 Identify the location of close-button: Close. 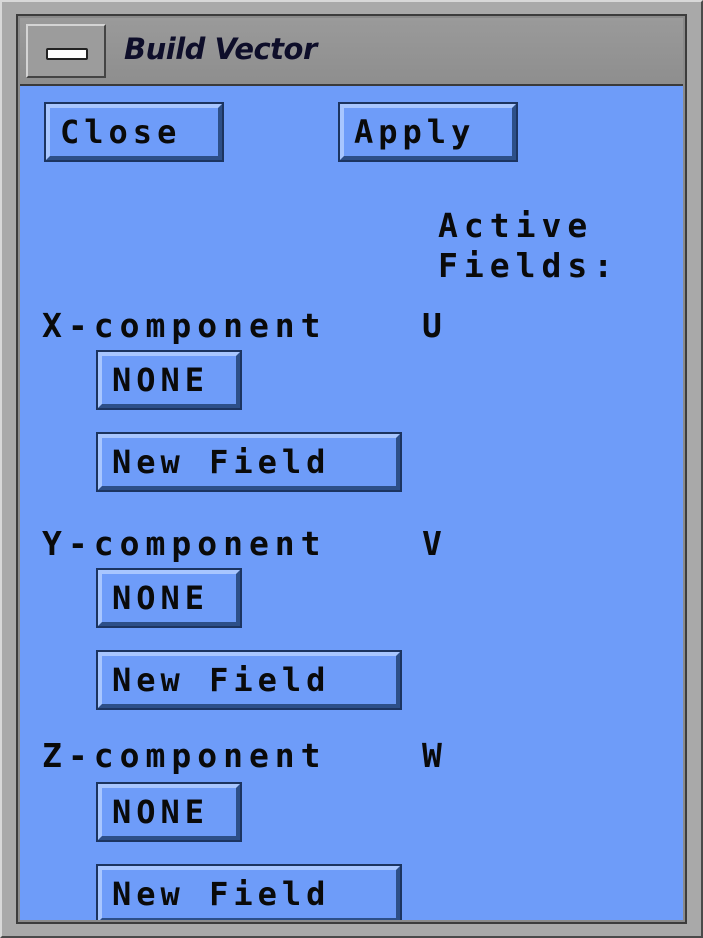
(134, 132).